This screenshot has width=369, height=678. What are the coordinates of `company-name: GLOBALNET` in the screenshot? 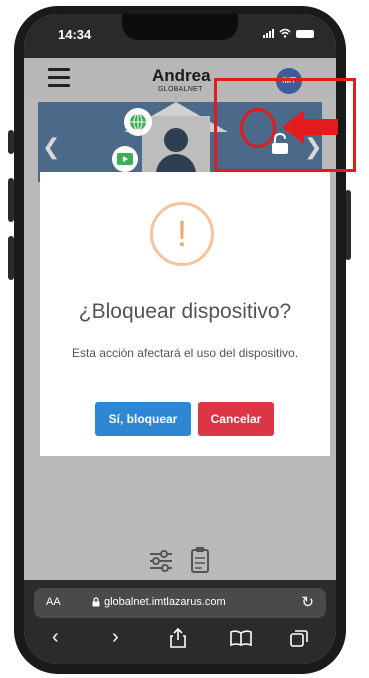 It's located at (180, 89).